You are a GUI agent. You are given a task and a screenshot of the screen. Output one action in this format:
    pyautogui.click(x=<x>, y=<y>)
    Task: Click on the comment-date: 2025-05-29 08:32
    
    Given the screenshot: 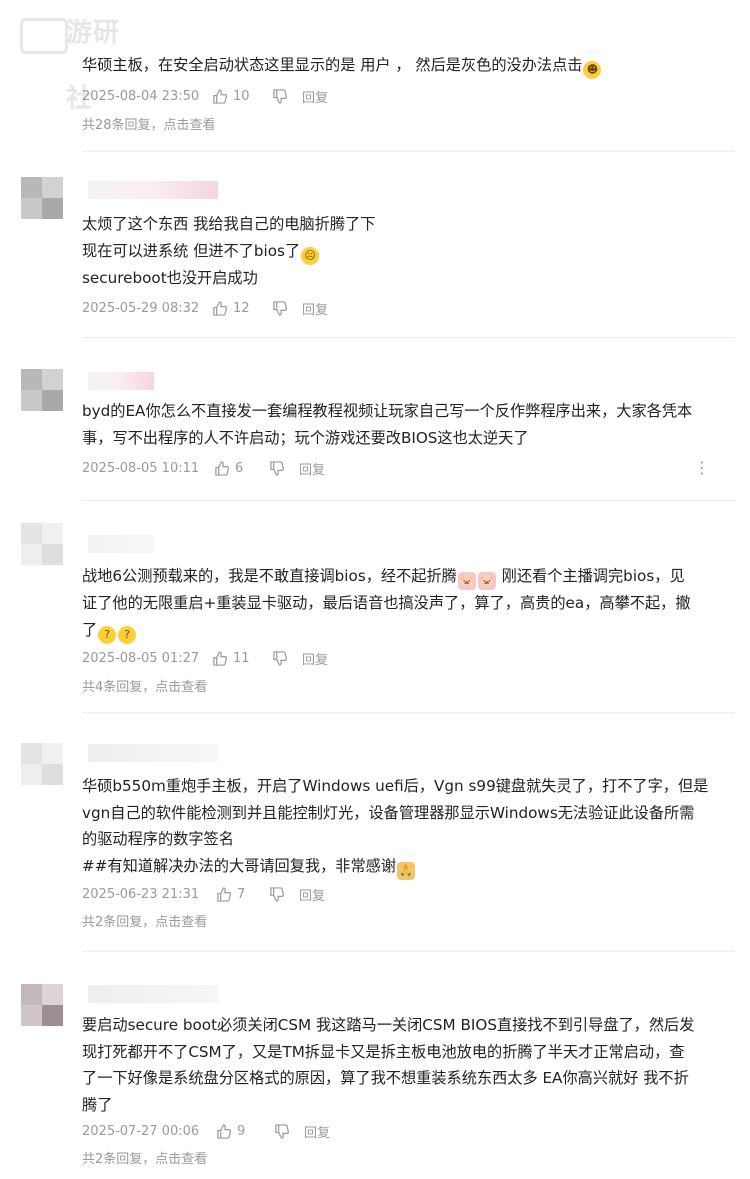 What is the action you would take?
    pyautogui.click(x=141, y=308)
    